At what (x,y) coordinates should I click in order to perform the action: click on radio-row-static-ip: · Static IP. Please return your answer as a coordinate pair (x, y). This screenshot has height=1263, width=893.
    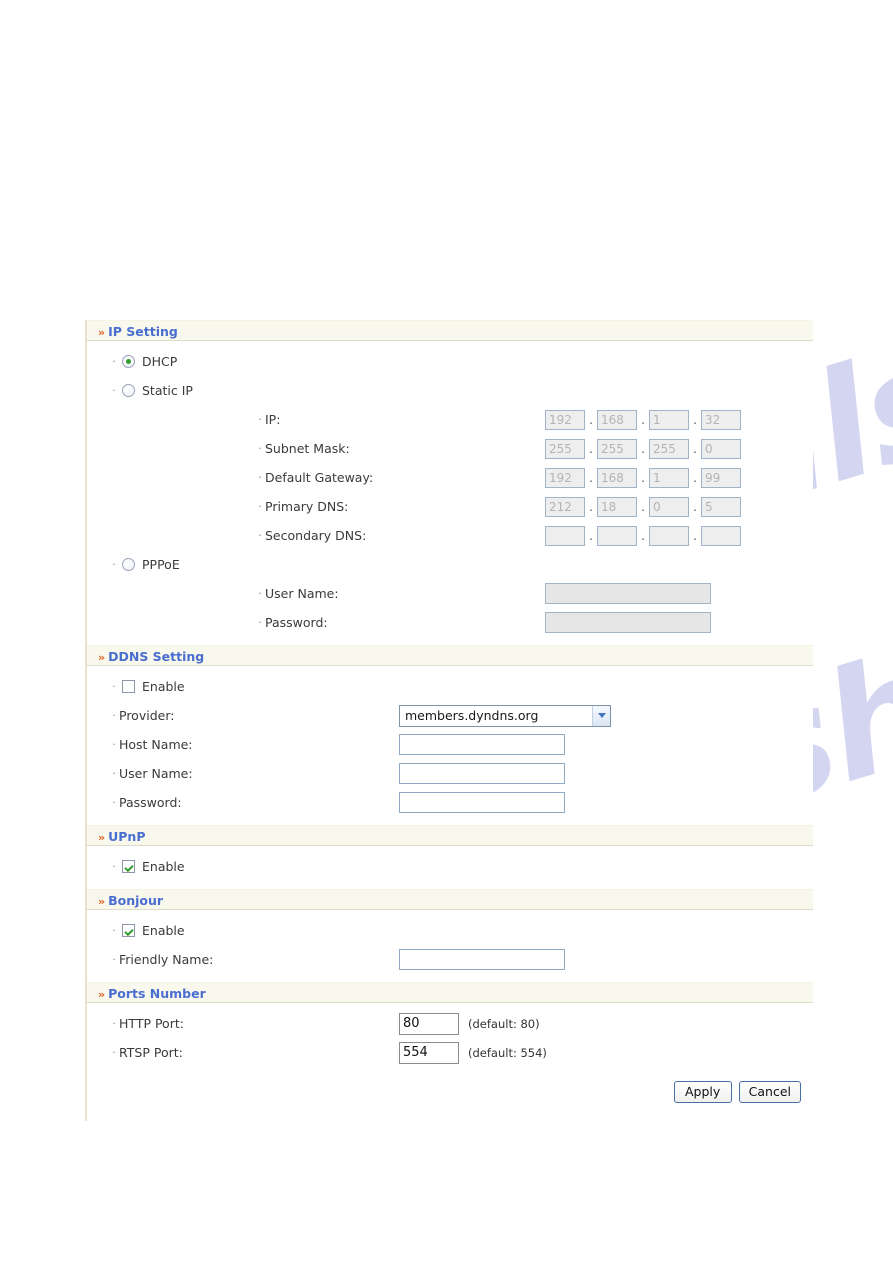
    Looking at the image, I should click on (450, 390).